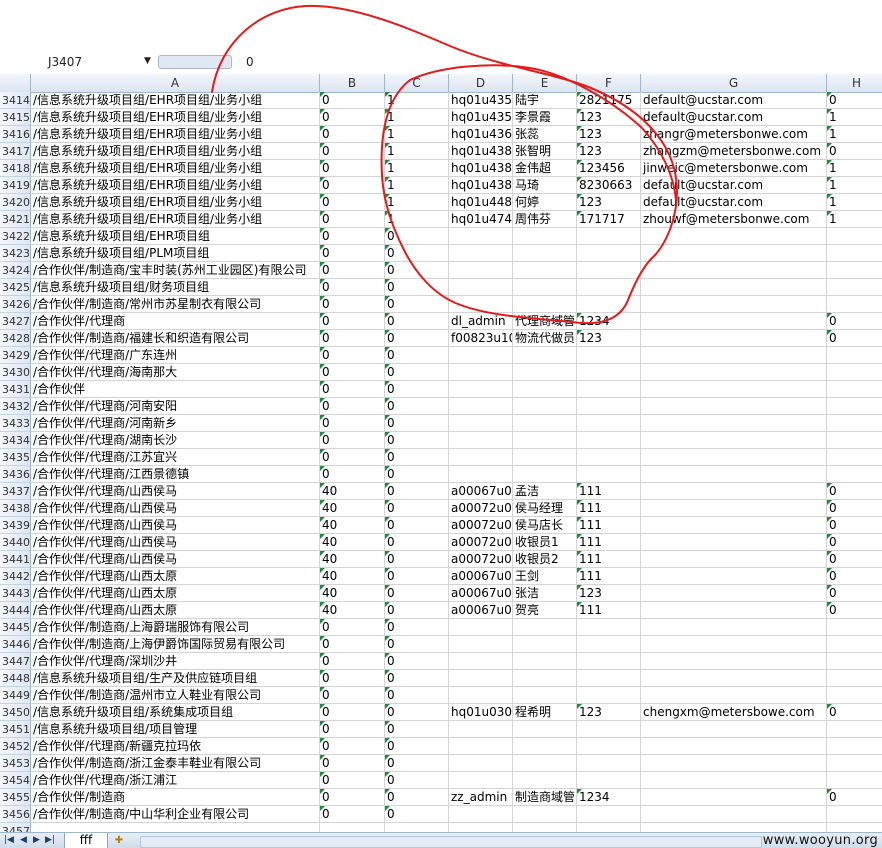  What do you see at coordinates (36, 840) in the screenshot?
I see `next-sheet-icon: ▶` at bounding box center [36, 840].